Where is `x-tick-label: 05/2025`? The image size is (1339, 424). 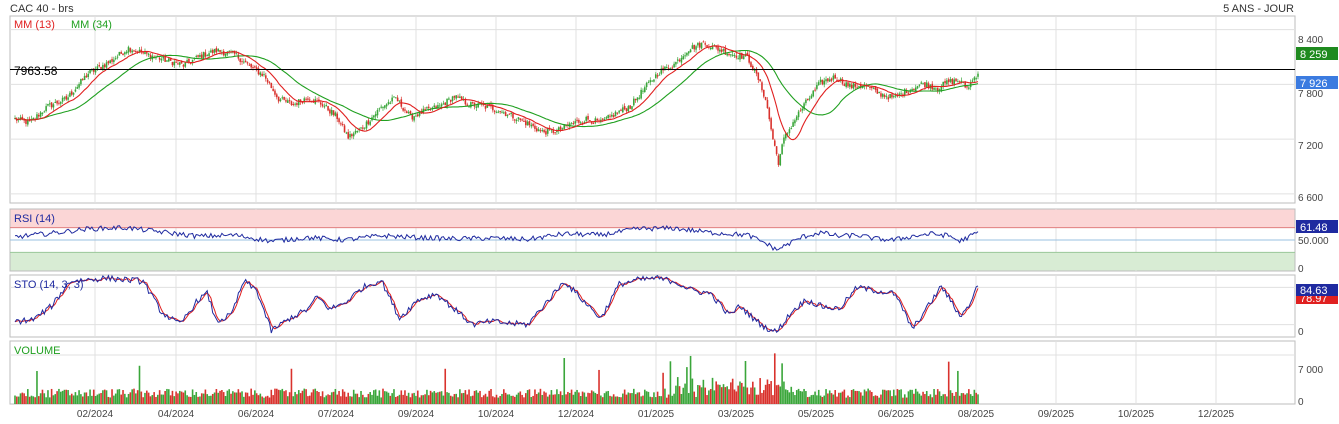 x-tick-label: 05/2025 is located at coordinates (816, 414).